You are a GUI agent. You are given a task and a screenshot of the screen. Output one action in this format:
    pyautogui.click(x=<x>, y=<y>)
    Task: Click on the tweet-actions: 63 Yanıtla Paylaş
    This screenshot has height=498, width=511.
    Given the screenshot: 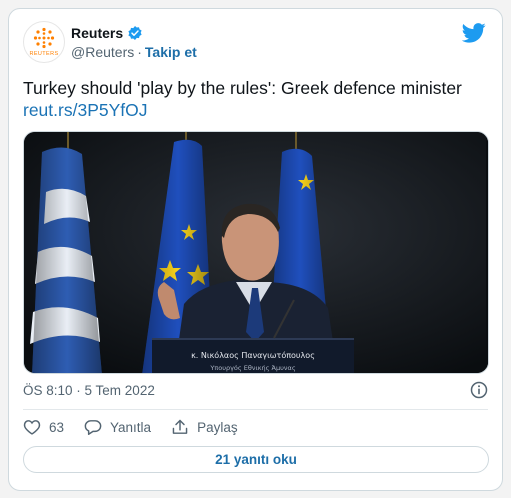 What is the action you would take?
    pyautogui.click(x=140, y=427)
    